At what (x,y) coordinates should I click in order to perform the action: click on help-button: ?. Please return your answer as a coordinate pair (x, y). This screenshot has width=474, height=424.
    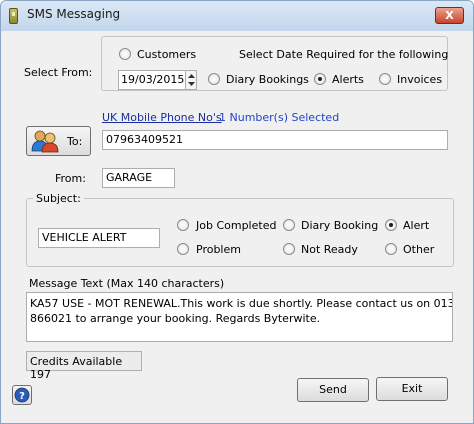
    Looking at the image, I should click on (22, 395).